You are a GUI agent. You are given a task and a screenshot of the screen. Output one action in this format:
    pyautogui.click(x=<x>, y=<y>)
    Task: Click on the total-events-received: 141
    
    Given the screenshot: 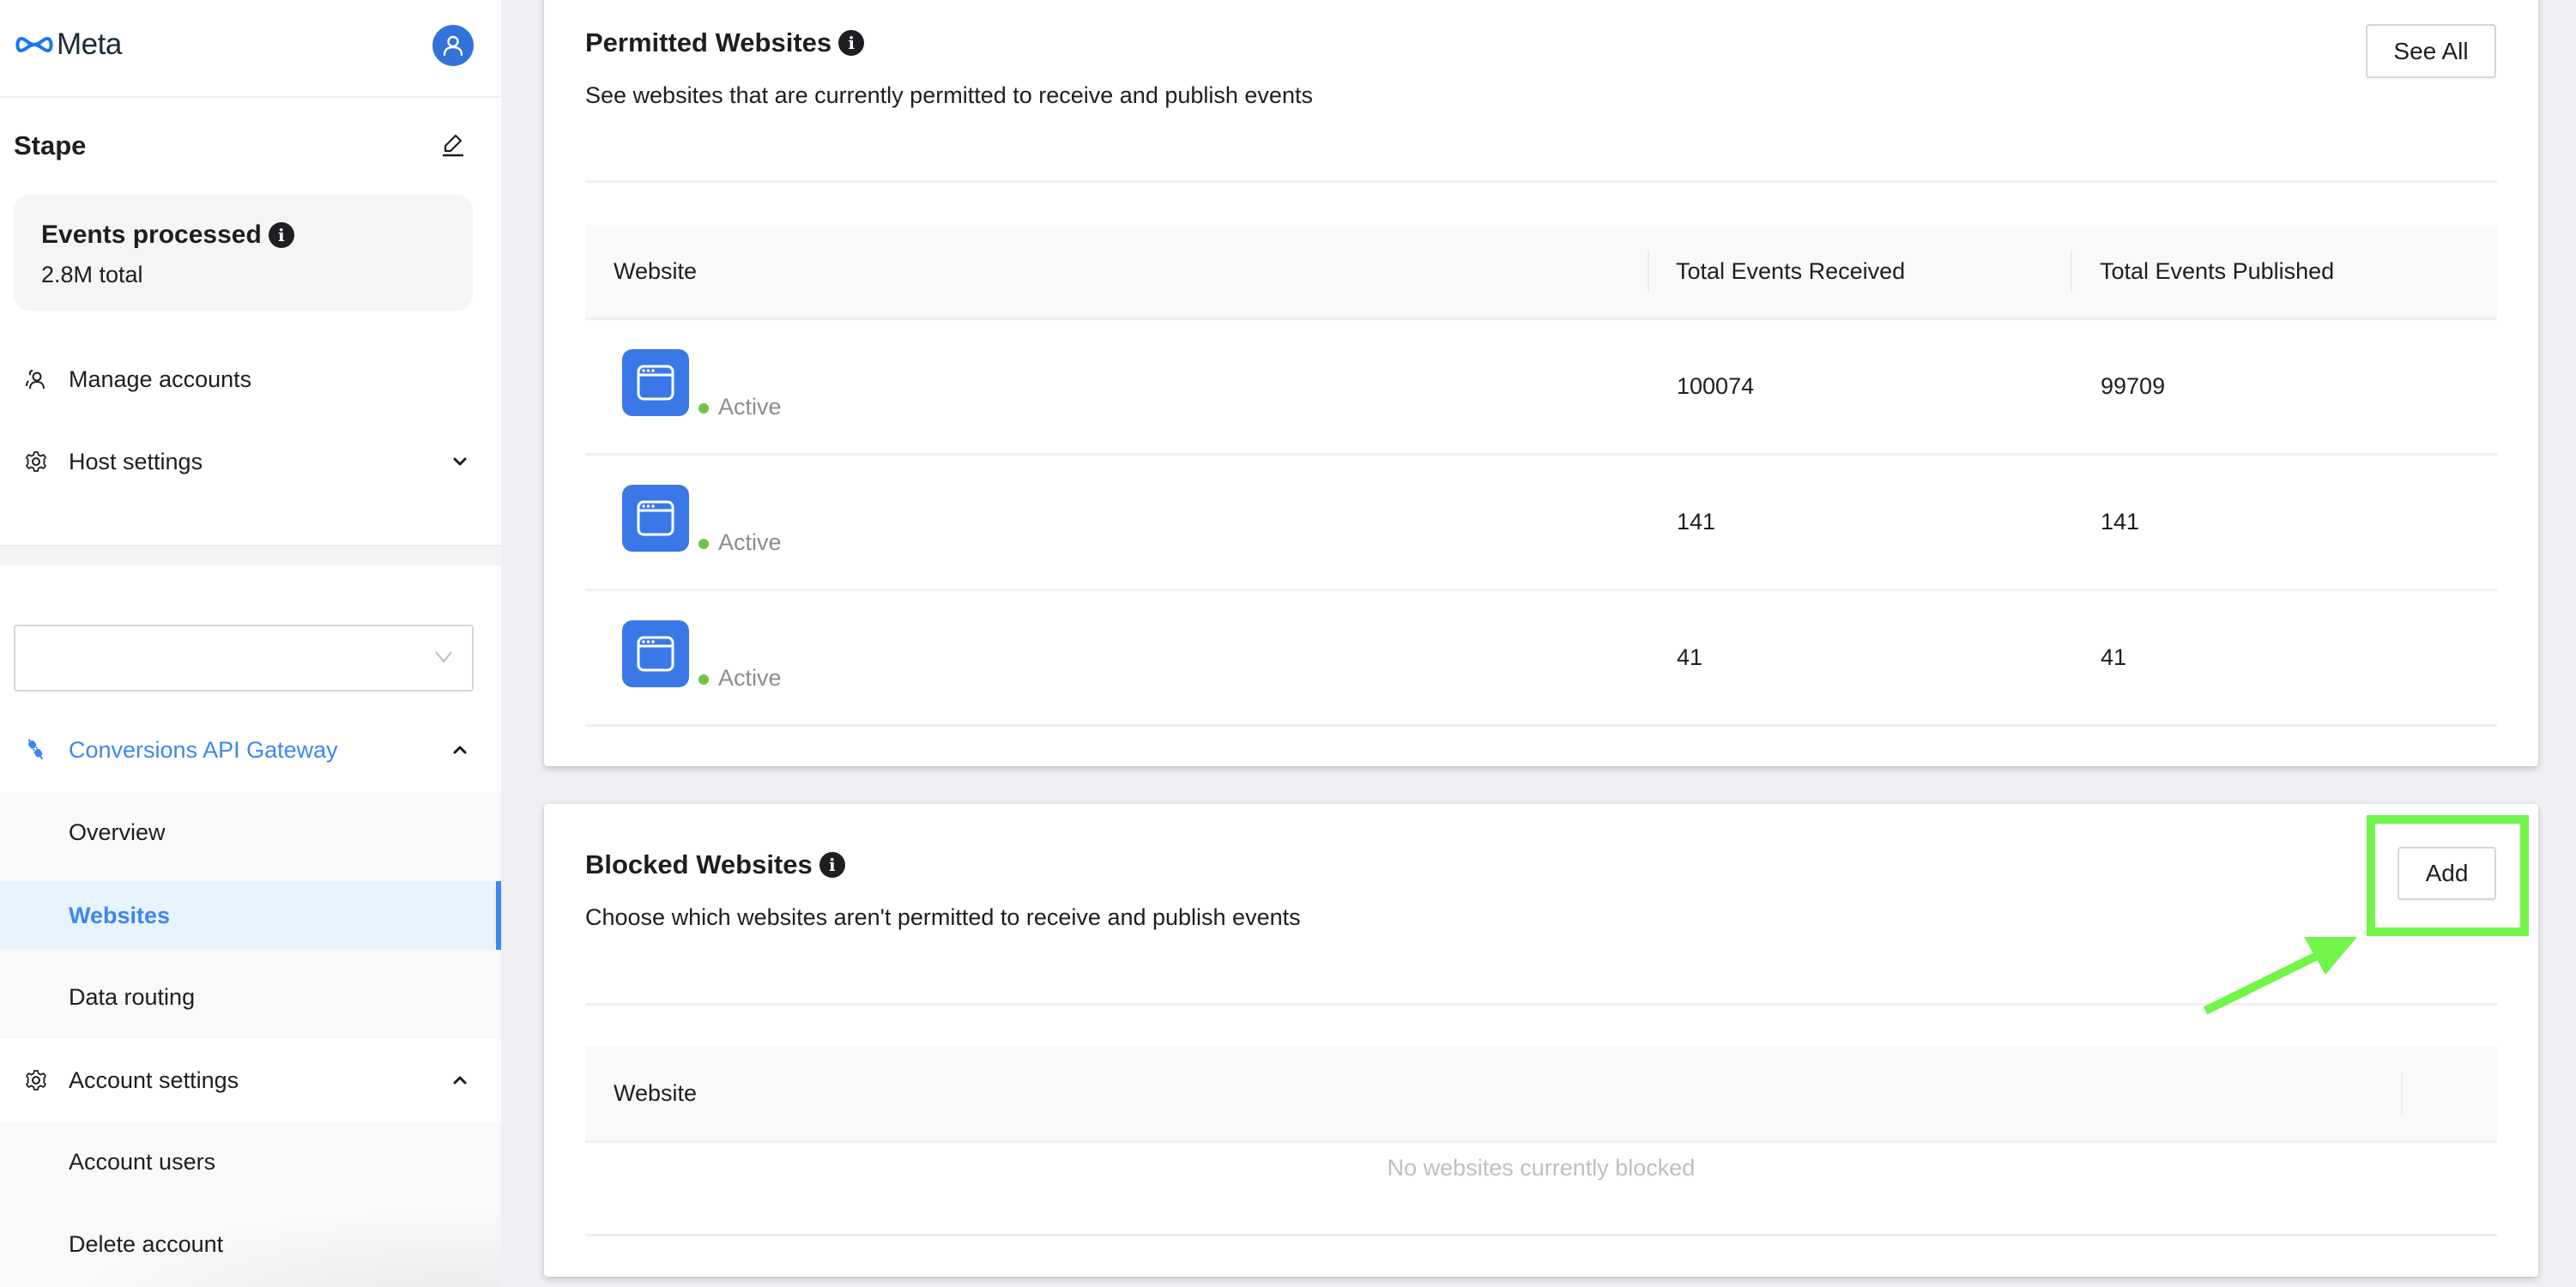 What is the action you would take?
    pyautogui.click(x=1696, y=522)
    